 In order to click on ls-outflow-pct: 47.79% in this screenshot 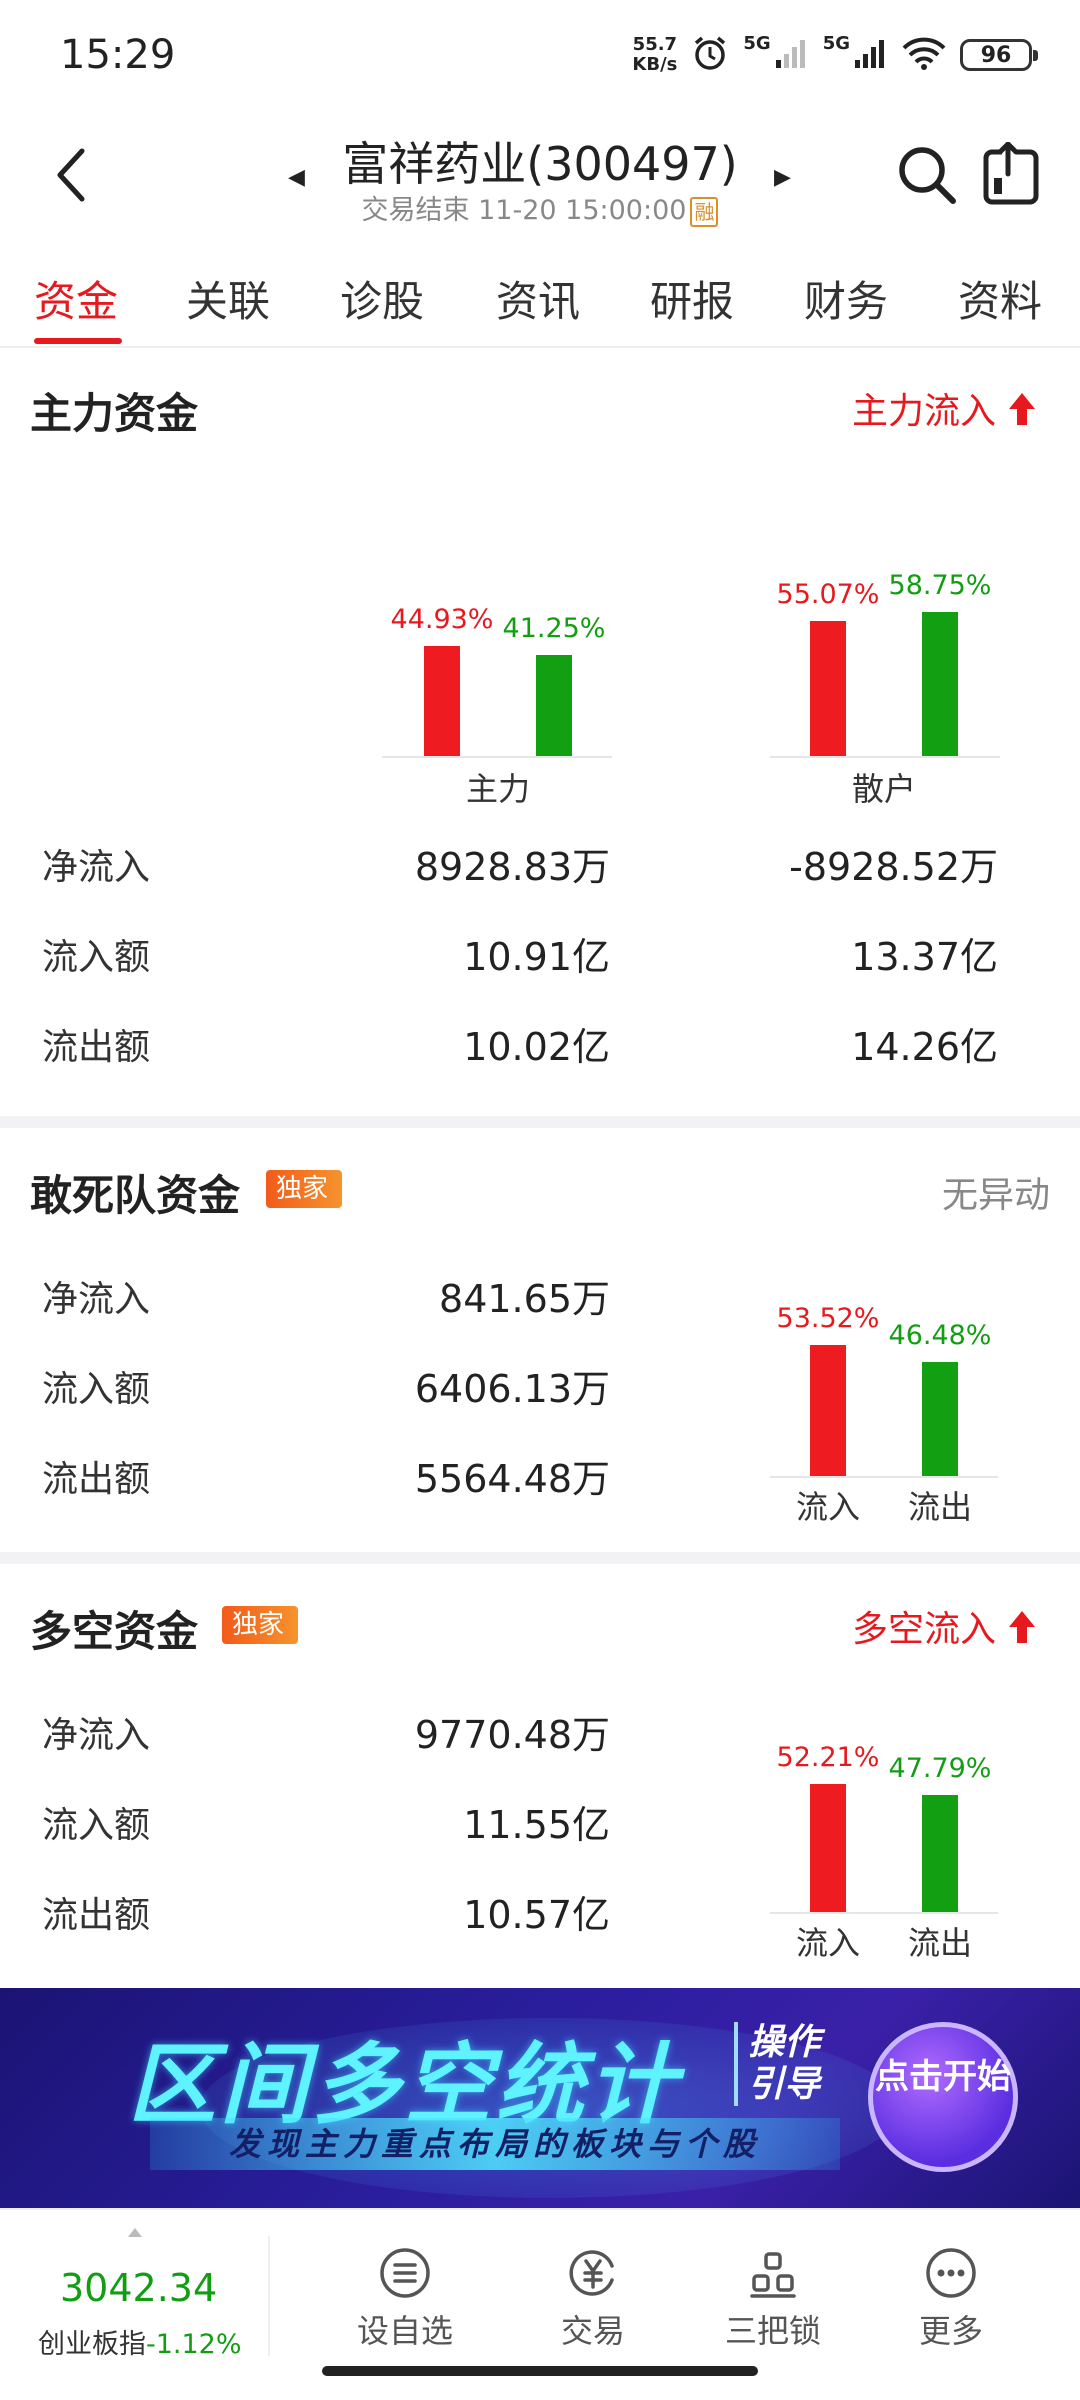, I will do `click(940, 1768)`.